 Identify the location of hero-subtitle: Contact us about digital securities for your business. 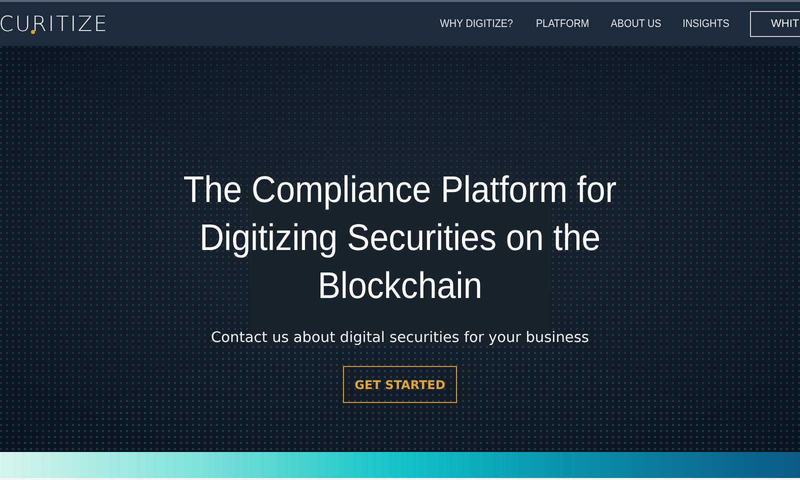
(400, 338).